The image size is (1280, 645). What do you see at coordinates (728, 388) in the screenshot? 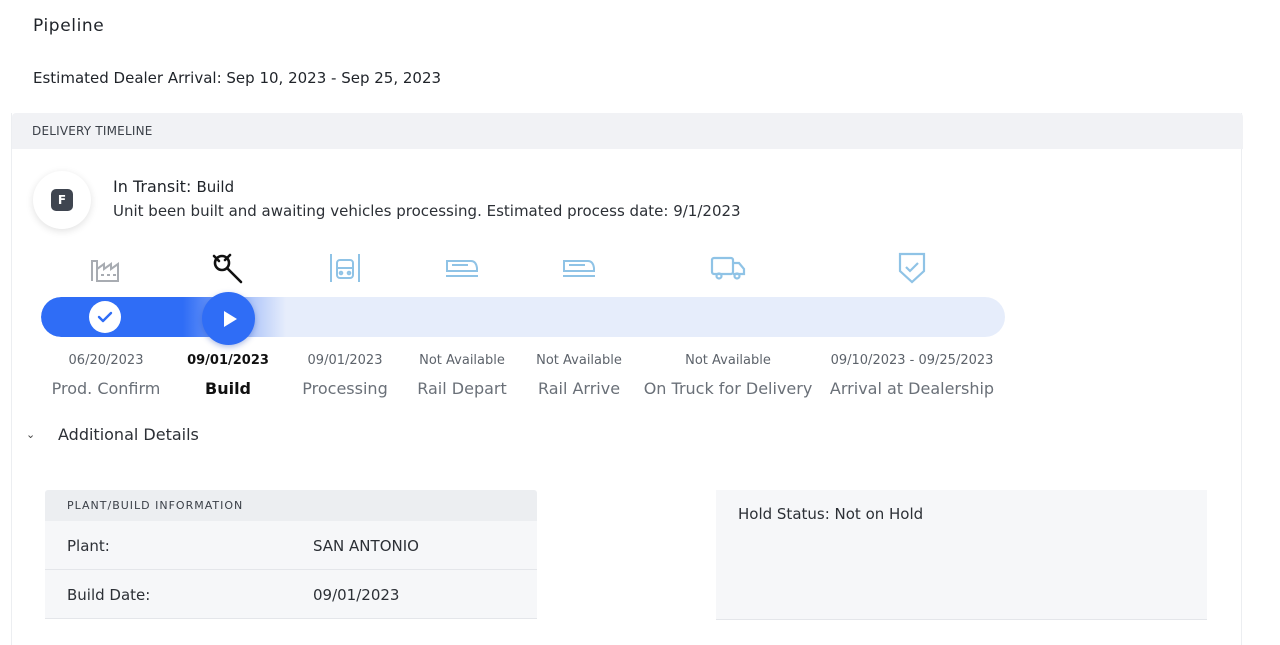
I see `step-label-on-truck: On Truck for Delivery` at bounding box center [728, 388].